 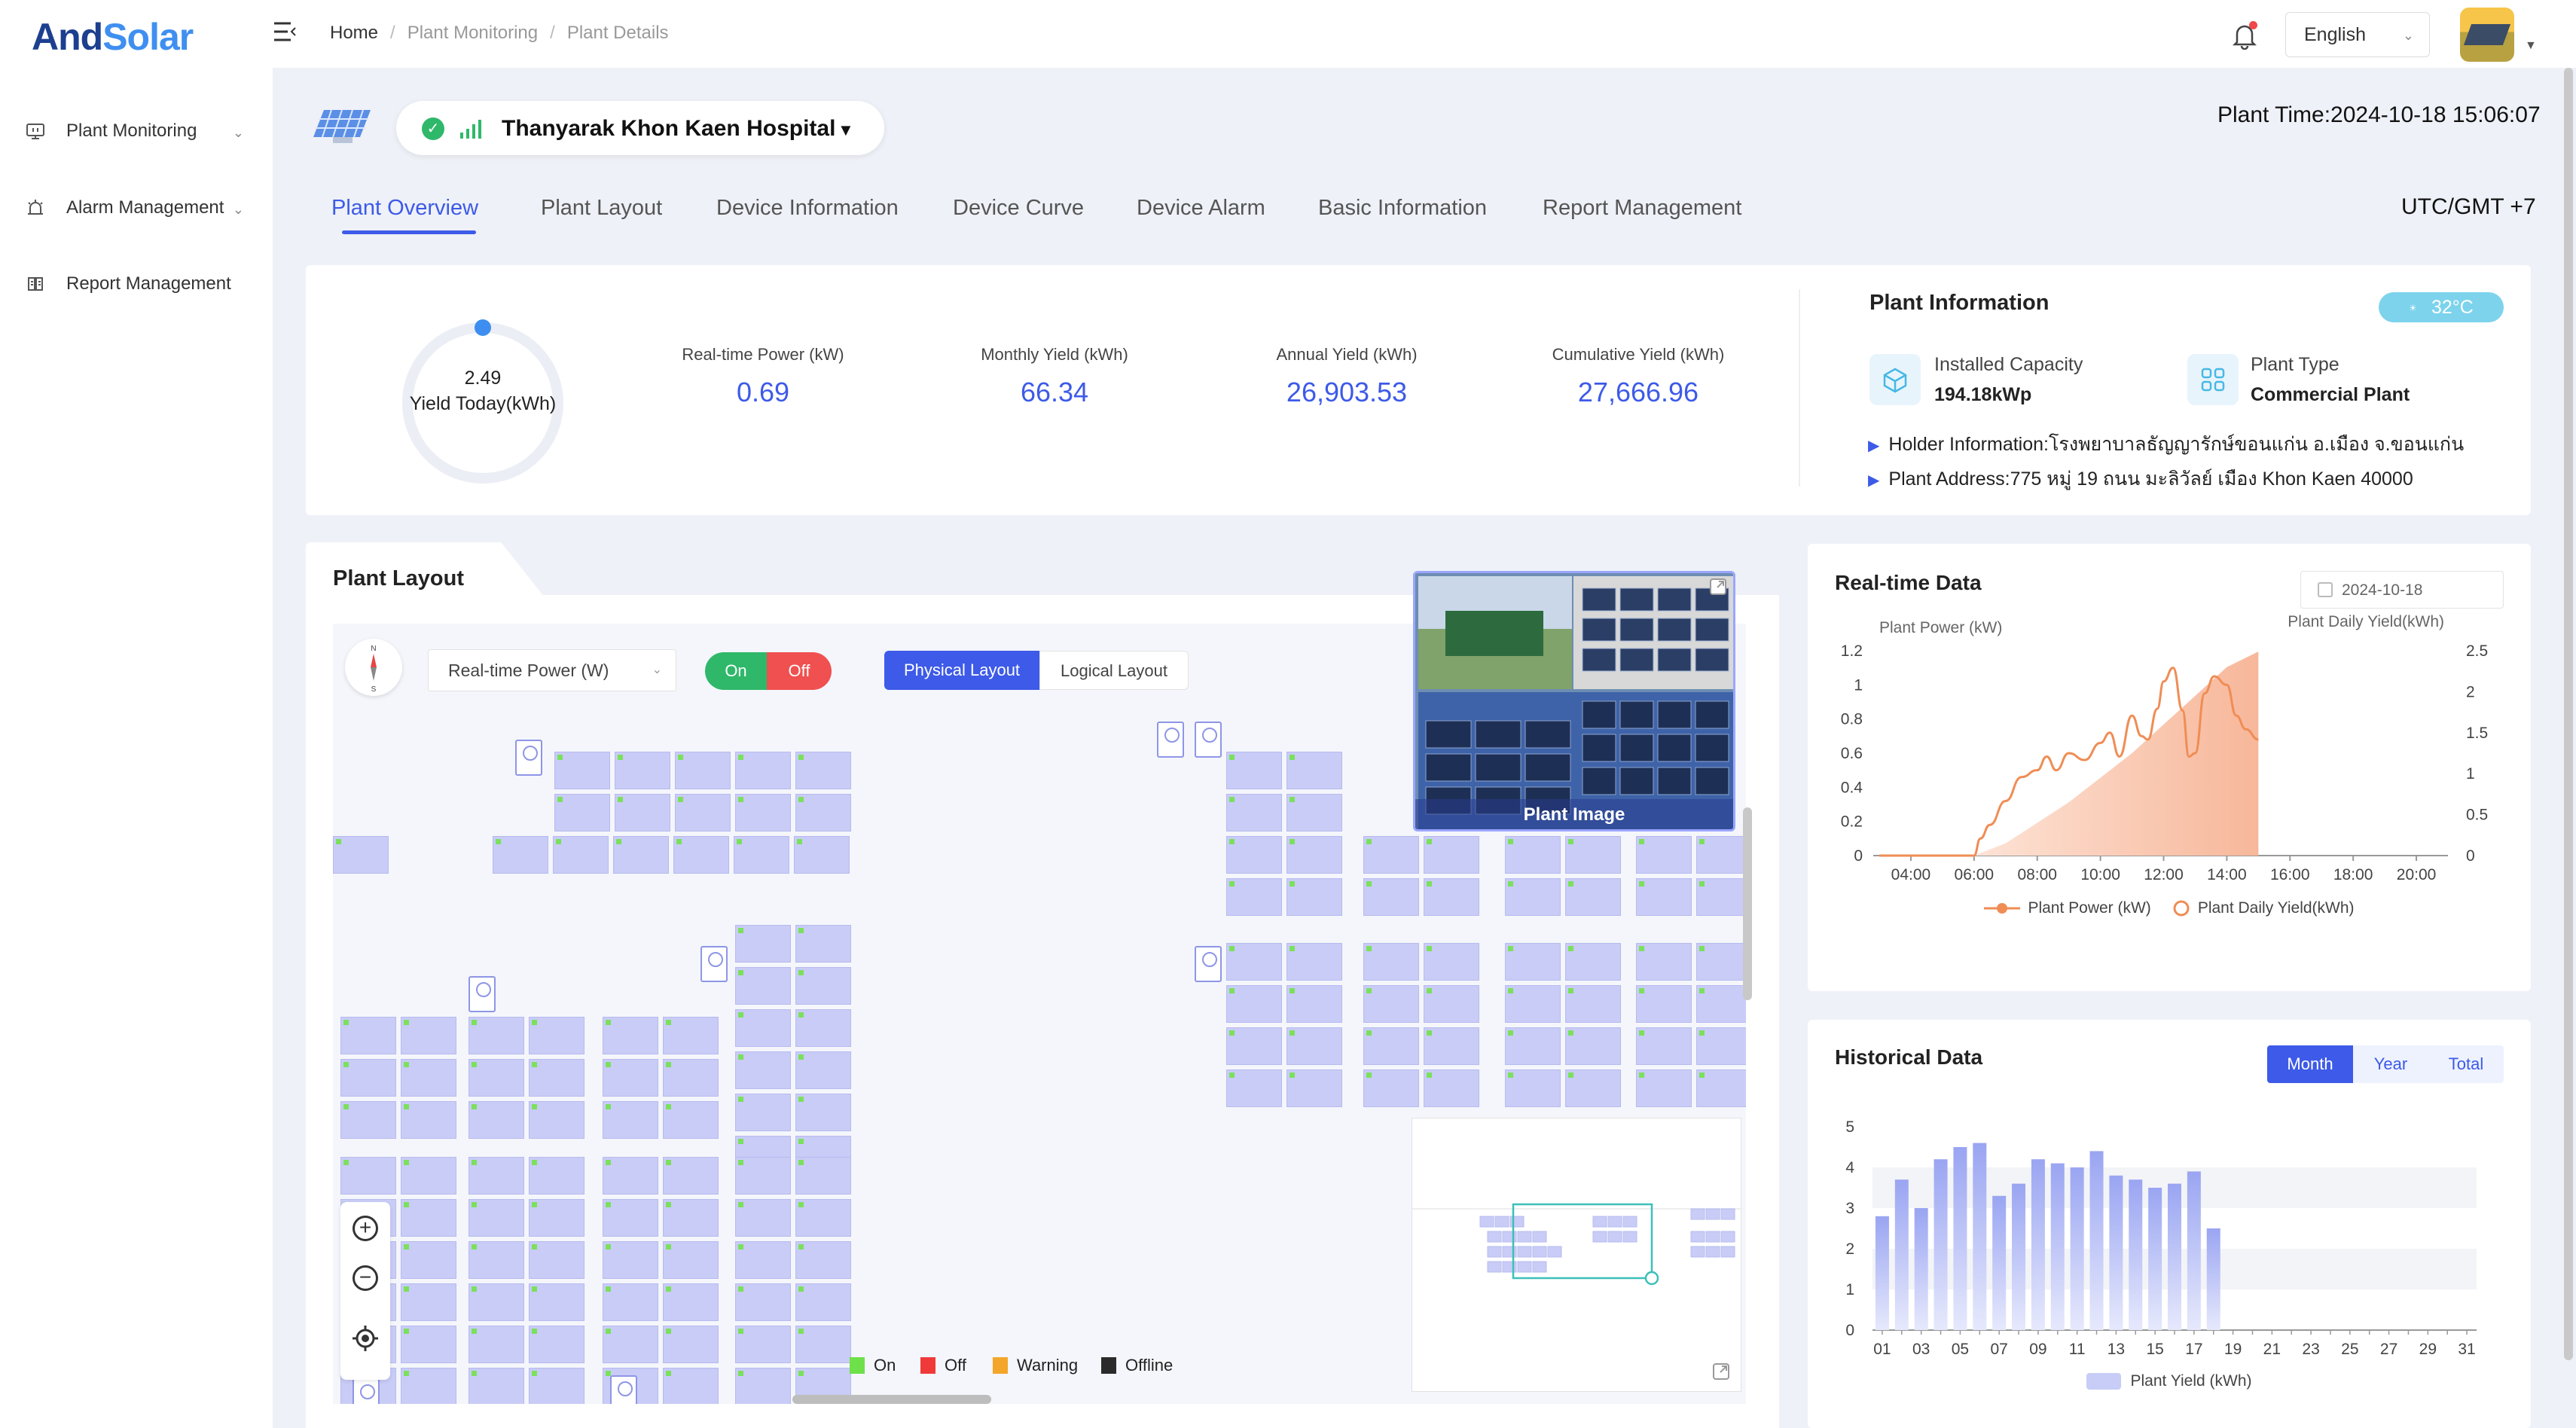 What do you see at coordinates (404, 209) in the screenshot?
I see `tab-plant-overview: Plant Overview` at bounding box center [404, 209].